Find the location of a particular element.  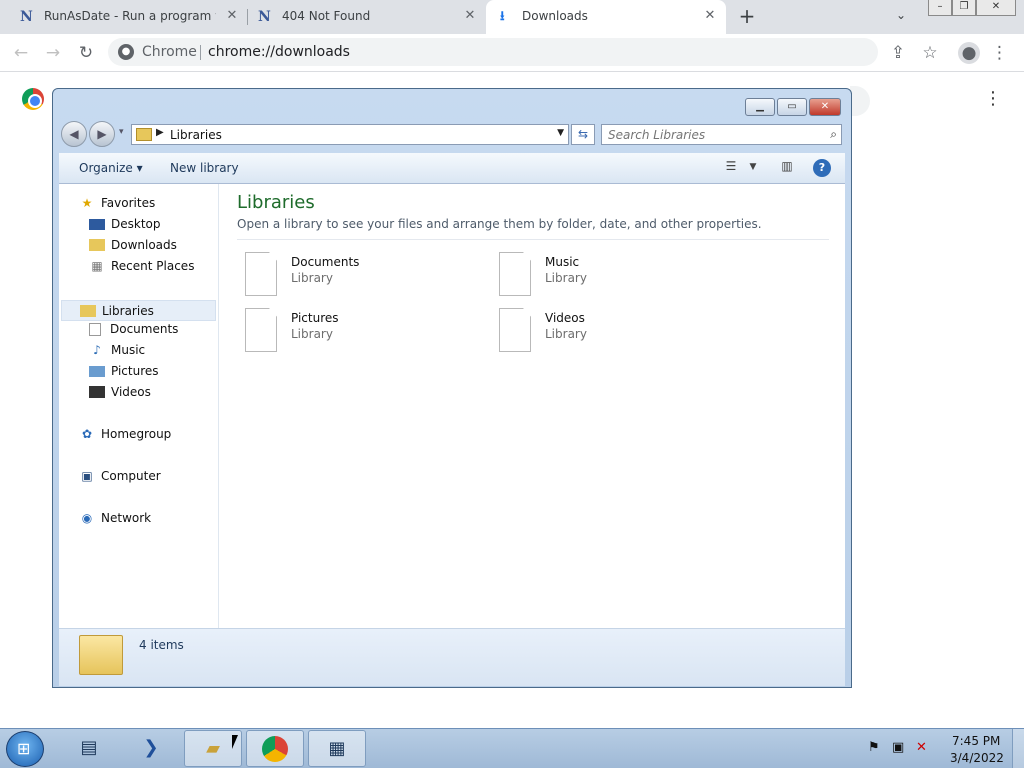

nav-homegroup: ✿ Homegroup is located at coordinates (125, 434).